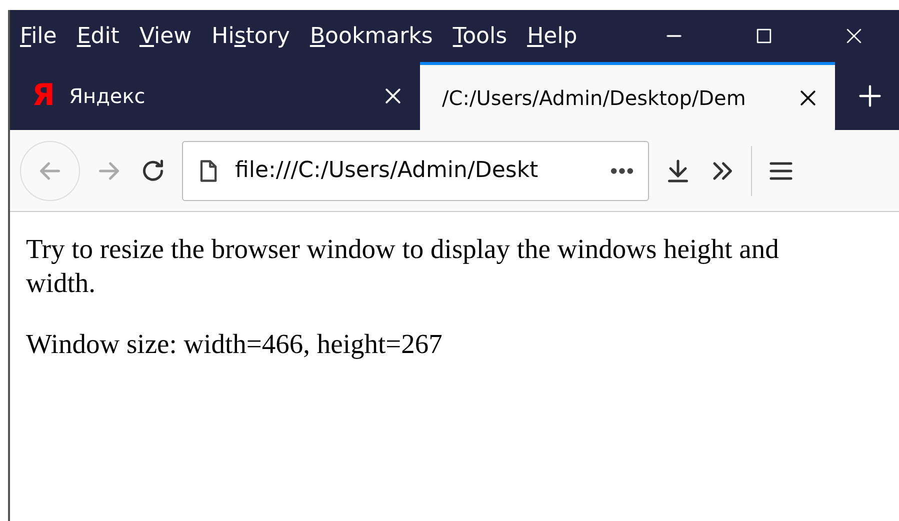 The width and height of the screenshot is (899, 521). What do you see at coordinates (627, 96) in the screenshot?
I see `browser-tab: /C:/Users/Admin/Desktop/Dem` at bounding box center [627, 96].